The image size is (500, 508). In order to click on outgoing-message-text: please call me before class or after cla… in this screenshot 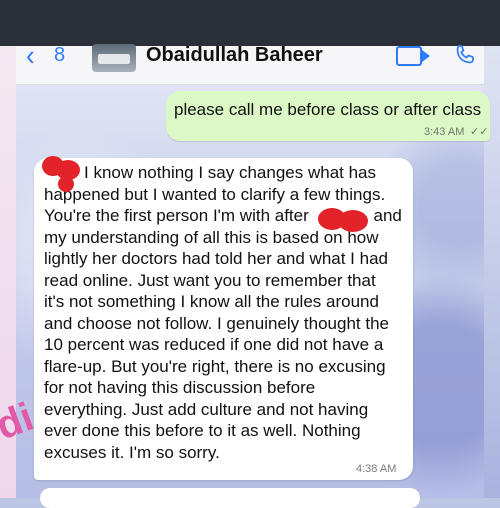, I will do `click(328, 109)`.